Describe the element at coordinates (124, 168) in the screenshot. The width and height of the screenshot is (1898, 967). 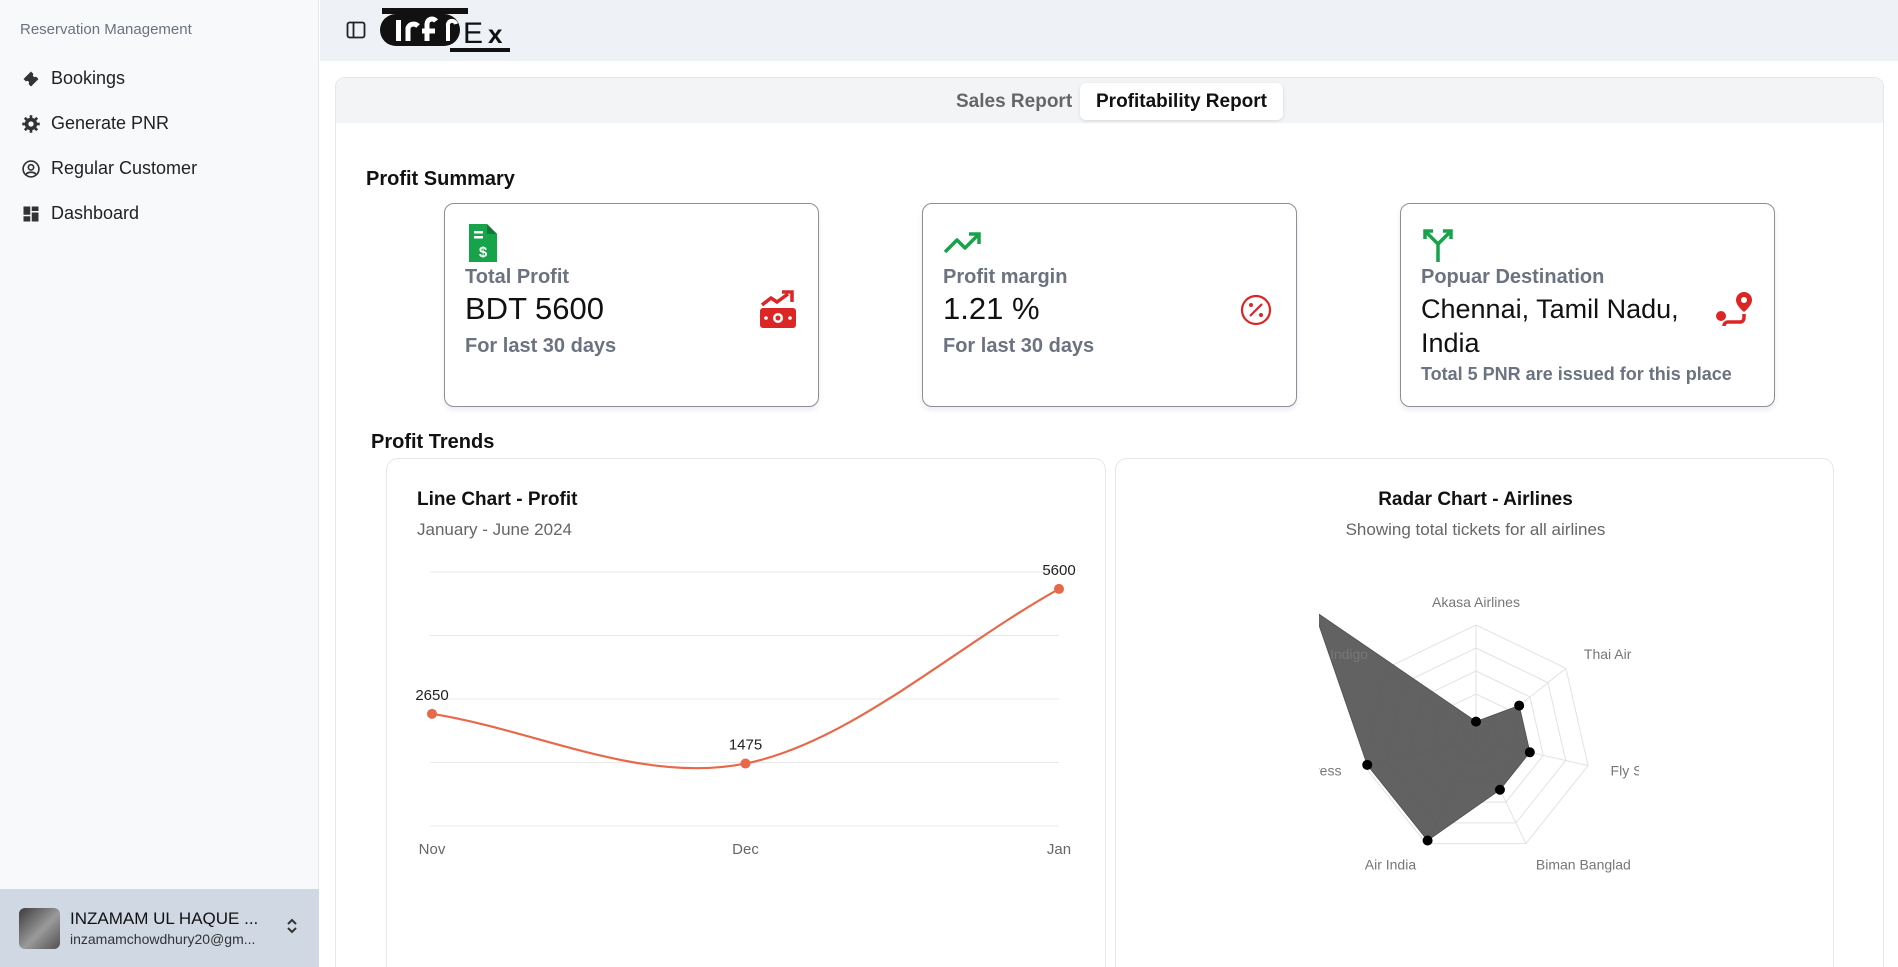
I see `sidebar-item-label: Regular Customer` at that location.